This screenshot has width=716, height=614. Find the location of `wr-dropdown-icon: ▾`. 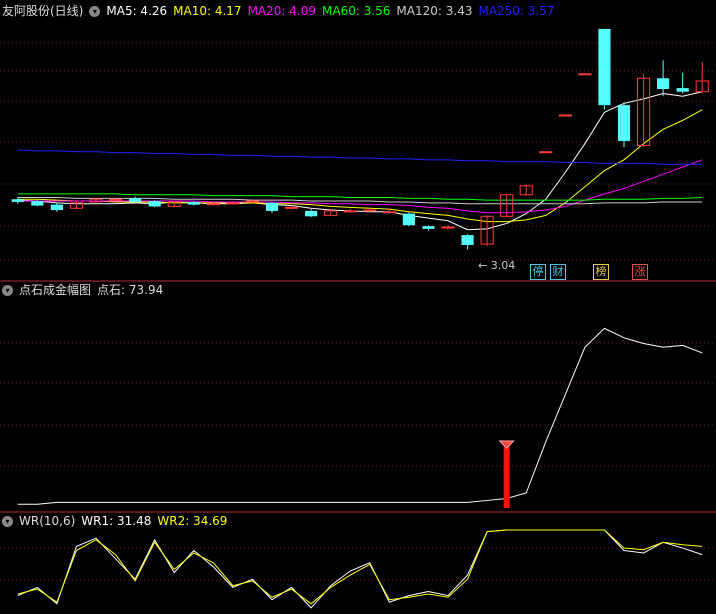

wr-dropdown-icon: ▾ is located at coordinates (7, 521).